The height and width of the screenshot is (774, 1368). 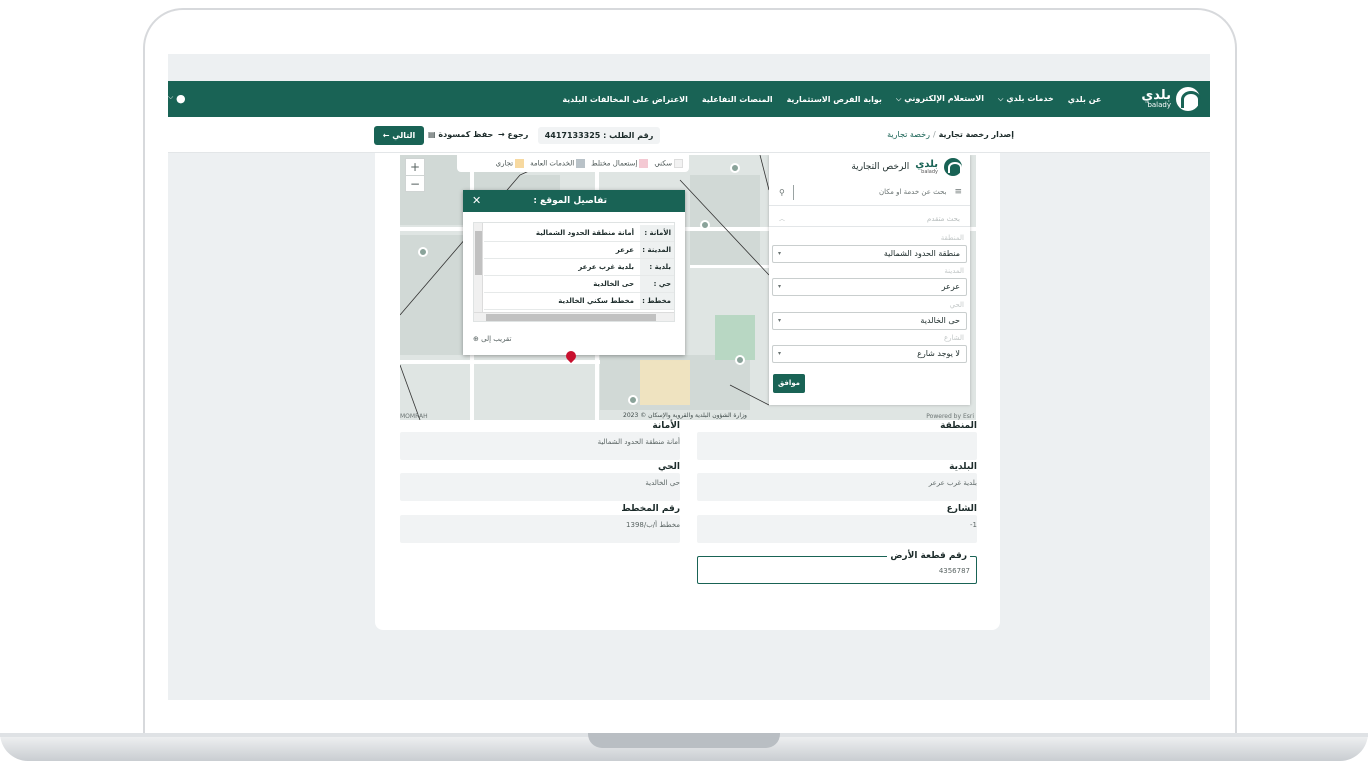 I want to click on nav-item-objection: الاعتراض على المخالفات البلدية, so click(x=625, y=99).